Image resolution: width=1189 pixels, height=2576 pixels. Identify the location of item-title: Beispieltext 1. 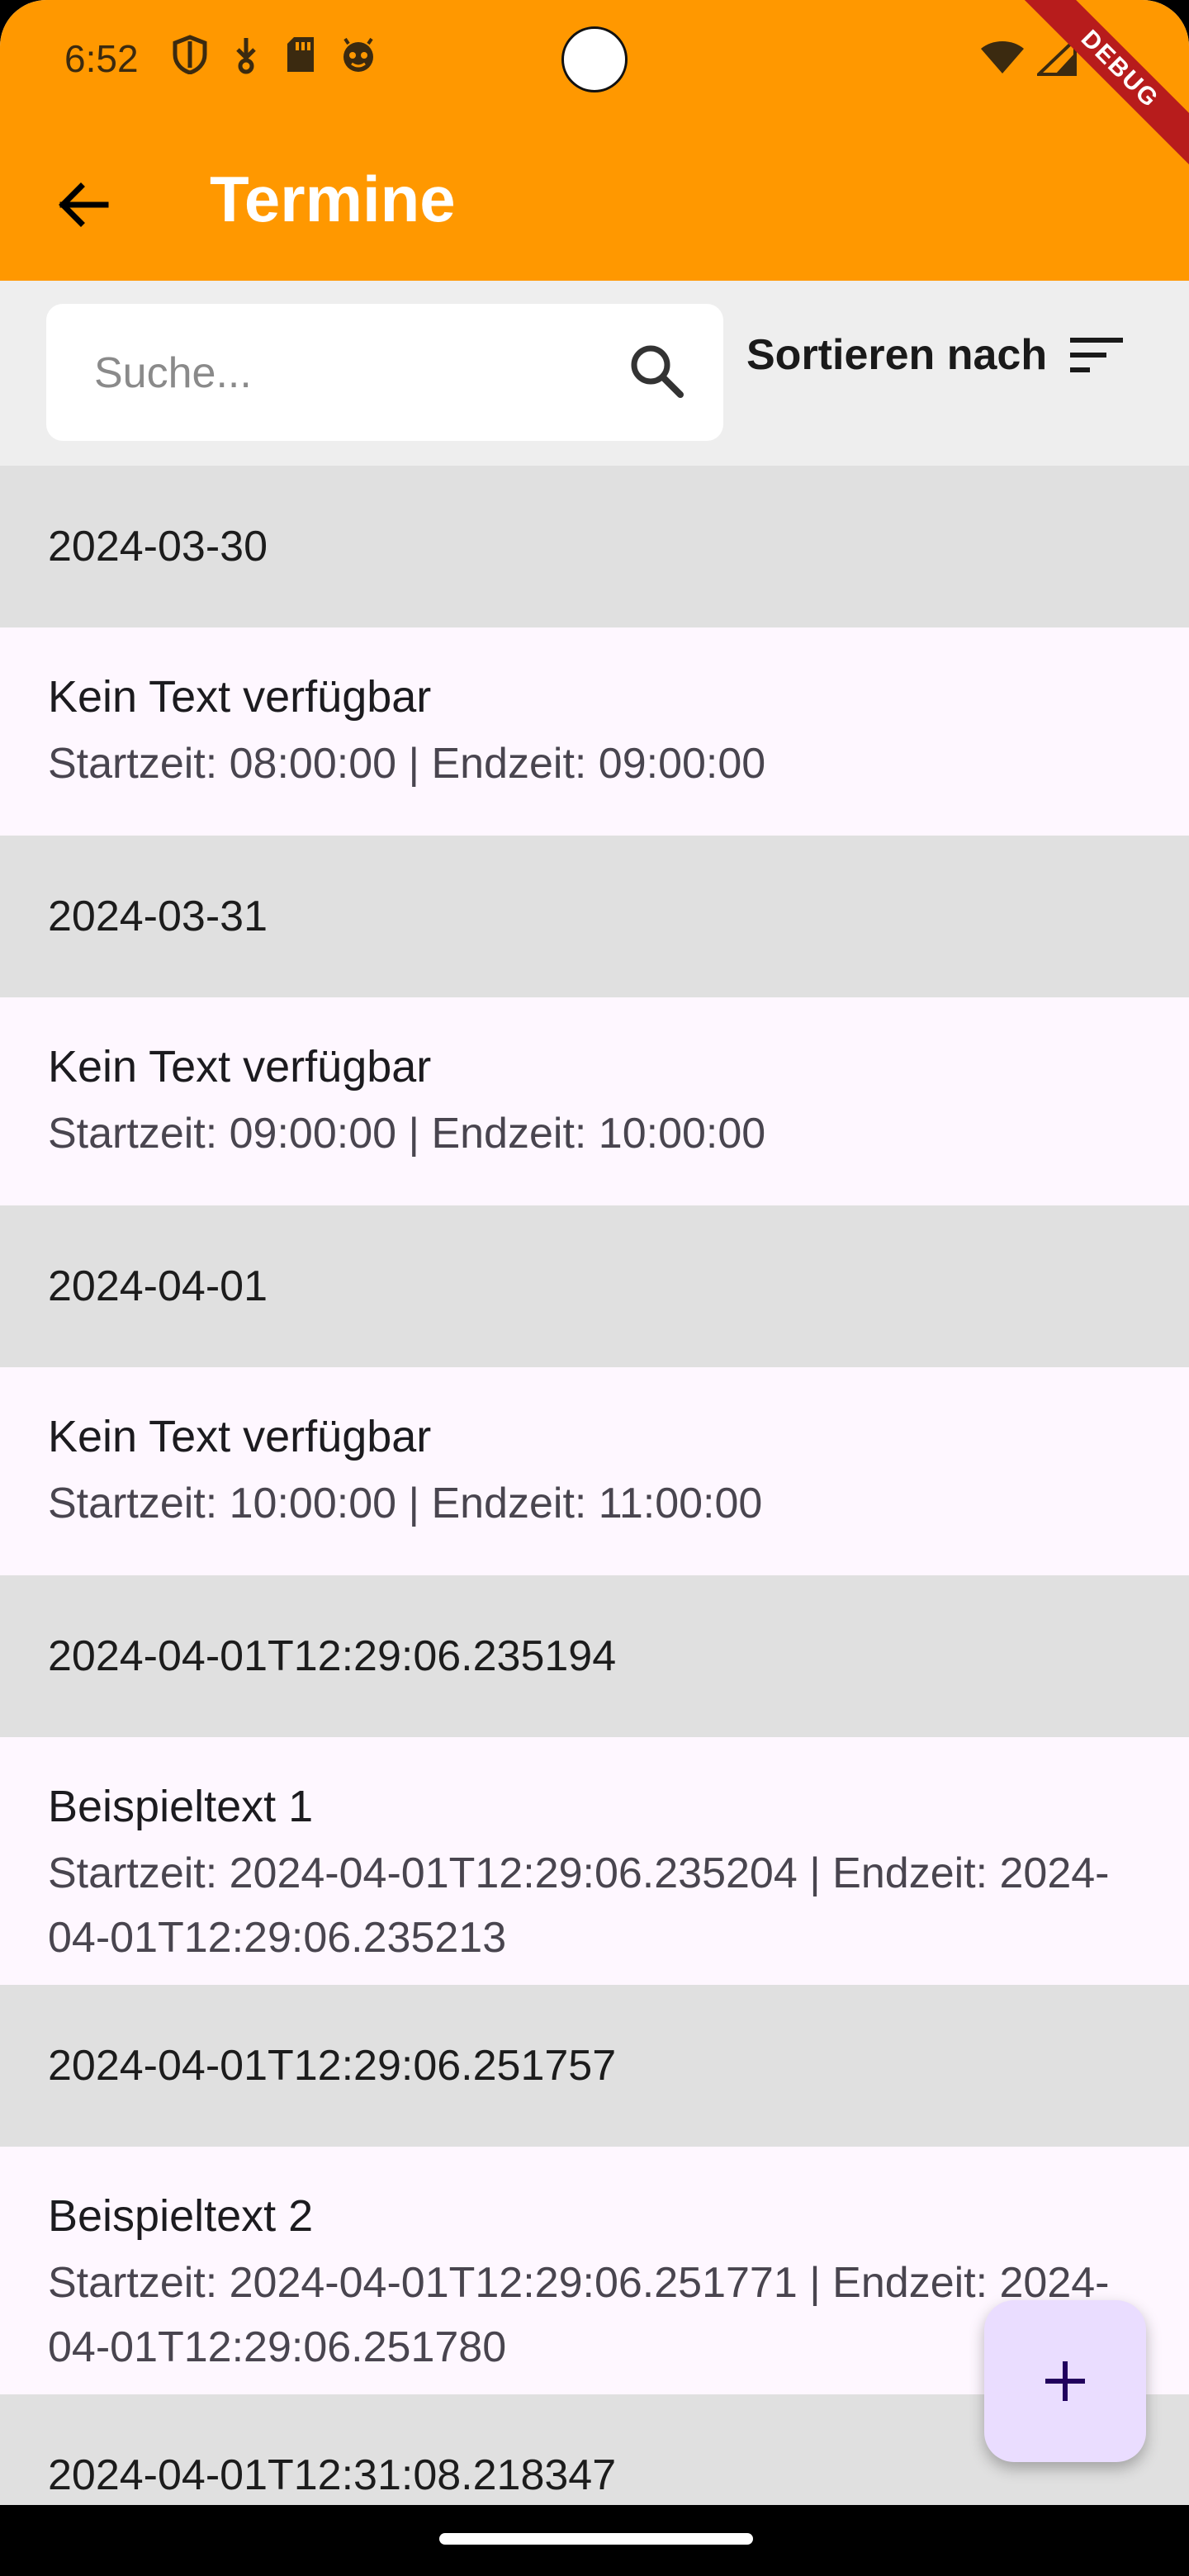
(181, 1806).